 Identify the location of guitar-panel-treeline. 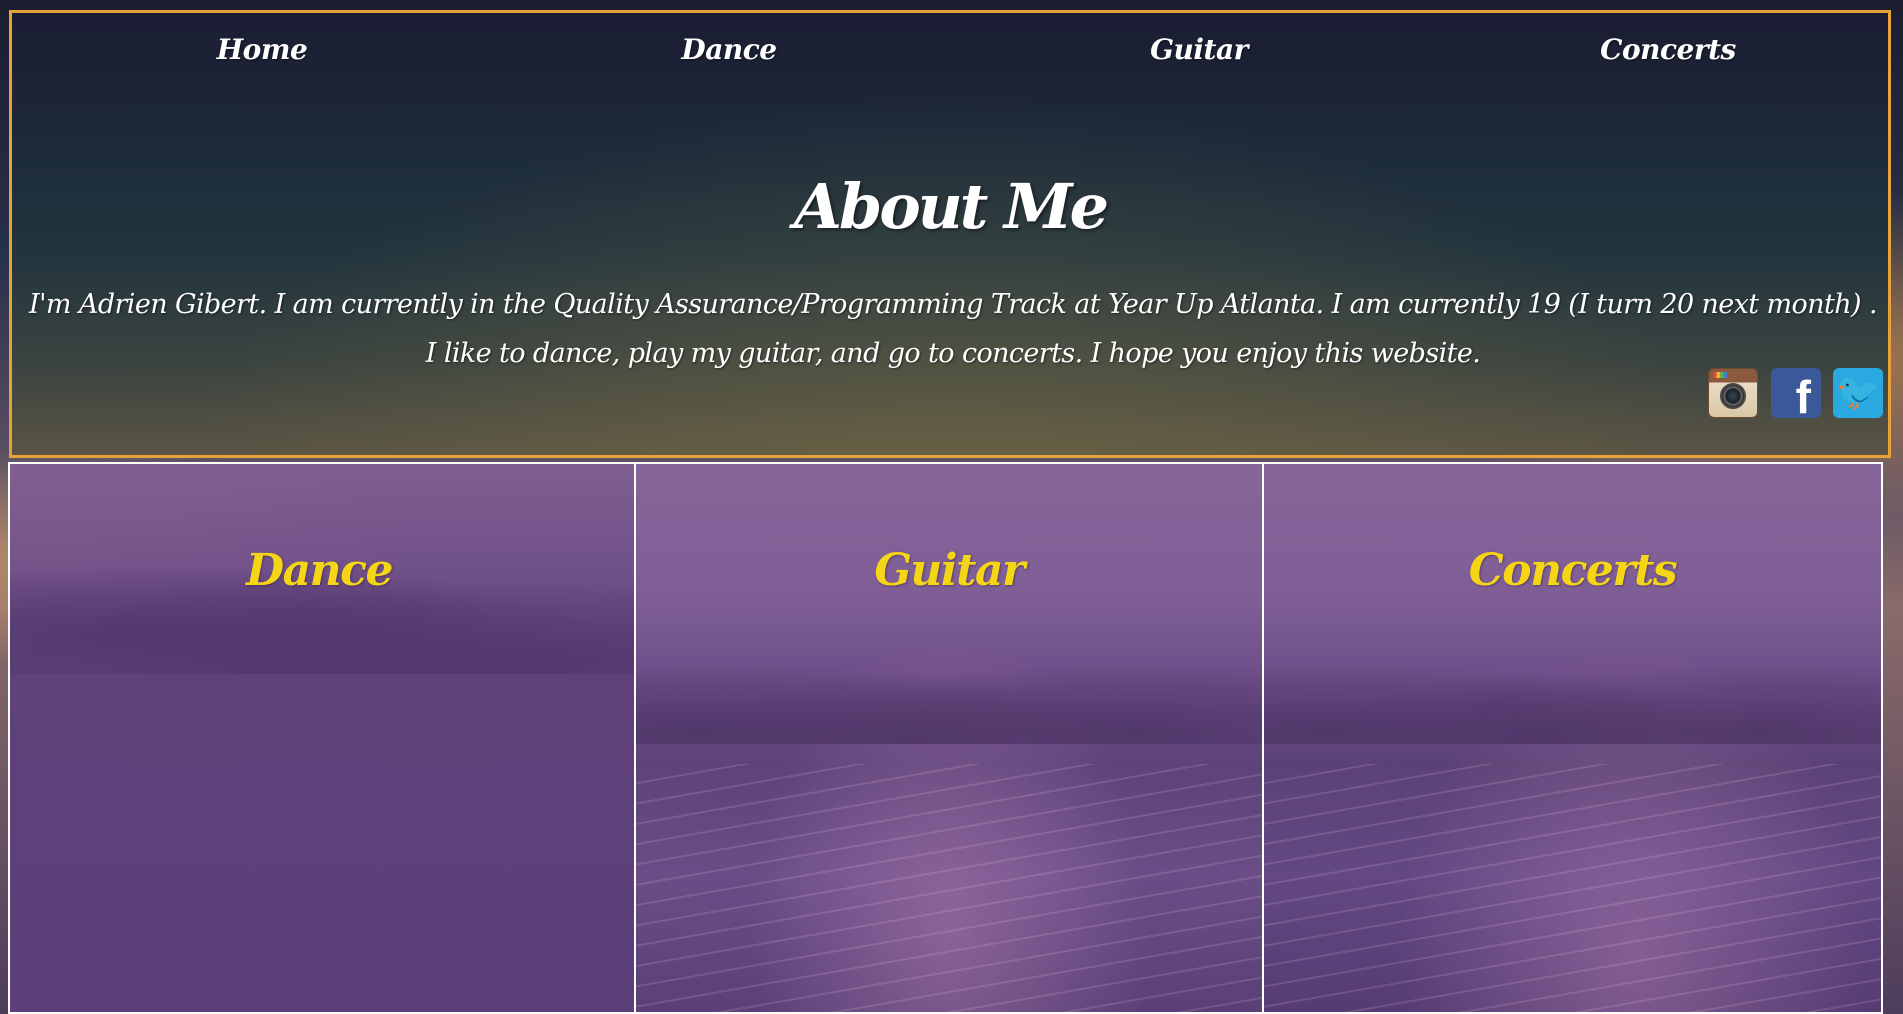
(949, 689).